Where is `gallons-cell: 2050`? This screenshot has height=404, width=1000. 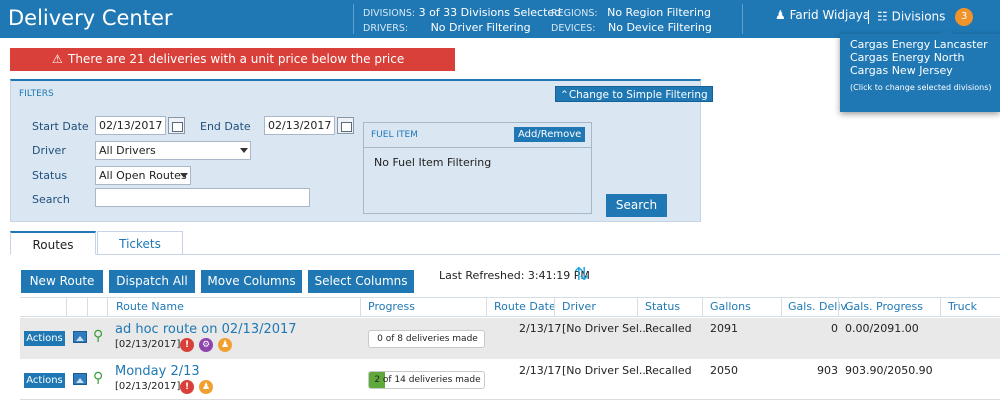
gallons-cell: 2050 is located at coordinates (724, 370).